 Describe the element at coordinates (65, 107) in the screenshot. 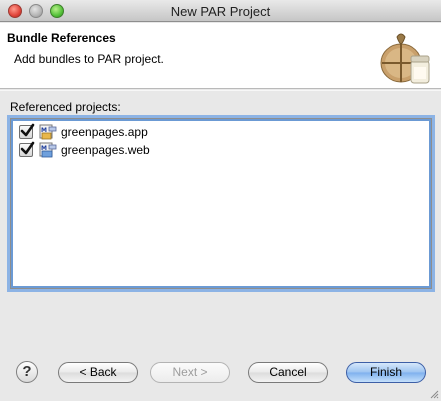

I see `referenced-projects-label: Referenced projects:` at that location.